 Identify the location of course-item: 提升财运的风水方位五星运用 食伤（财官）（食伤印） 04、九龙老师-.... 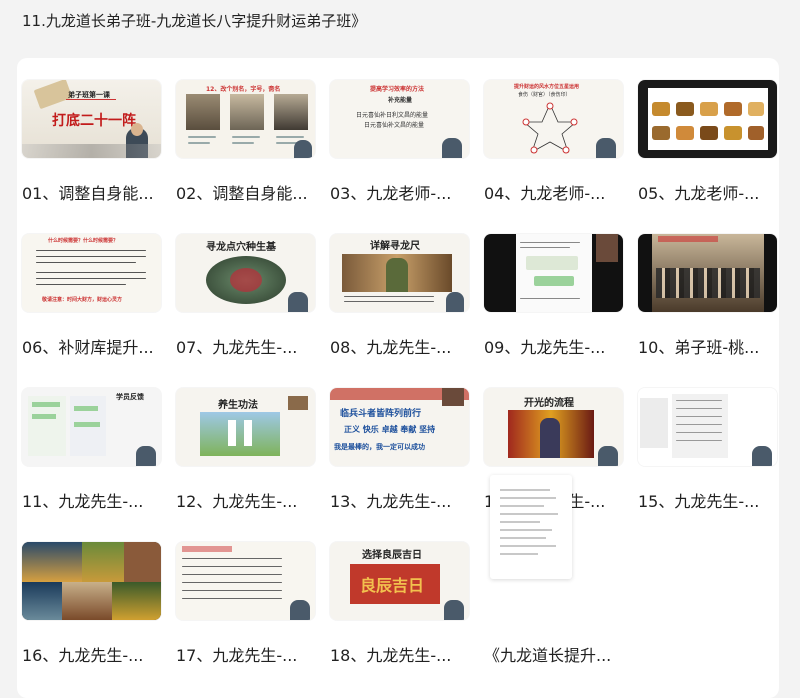
(553, 157).